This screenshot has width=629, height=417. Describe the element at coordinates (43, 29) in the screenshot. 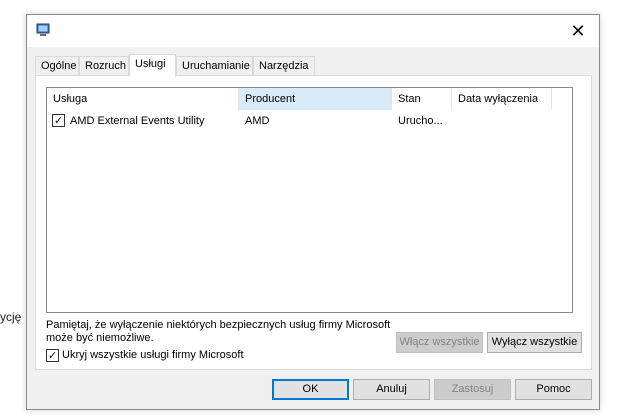

I see `app-icon` at that location.